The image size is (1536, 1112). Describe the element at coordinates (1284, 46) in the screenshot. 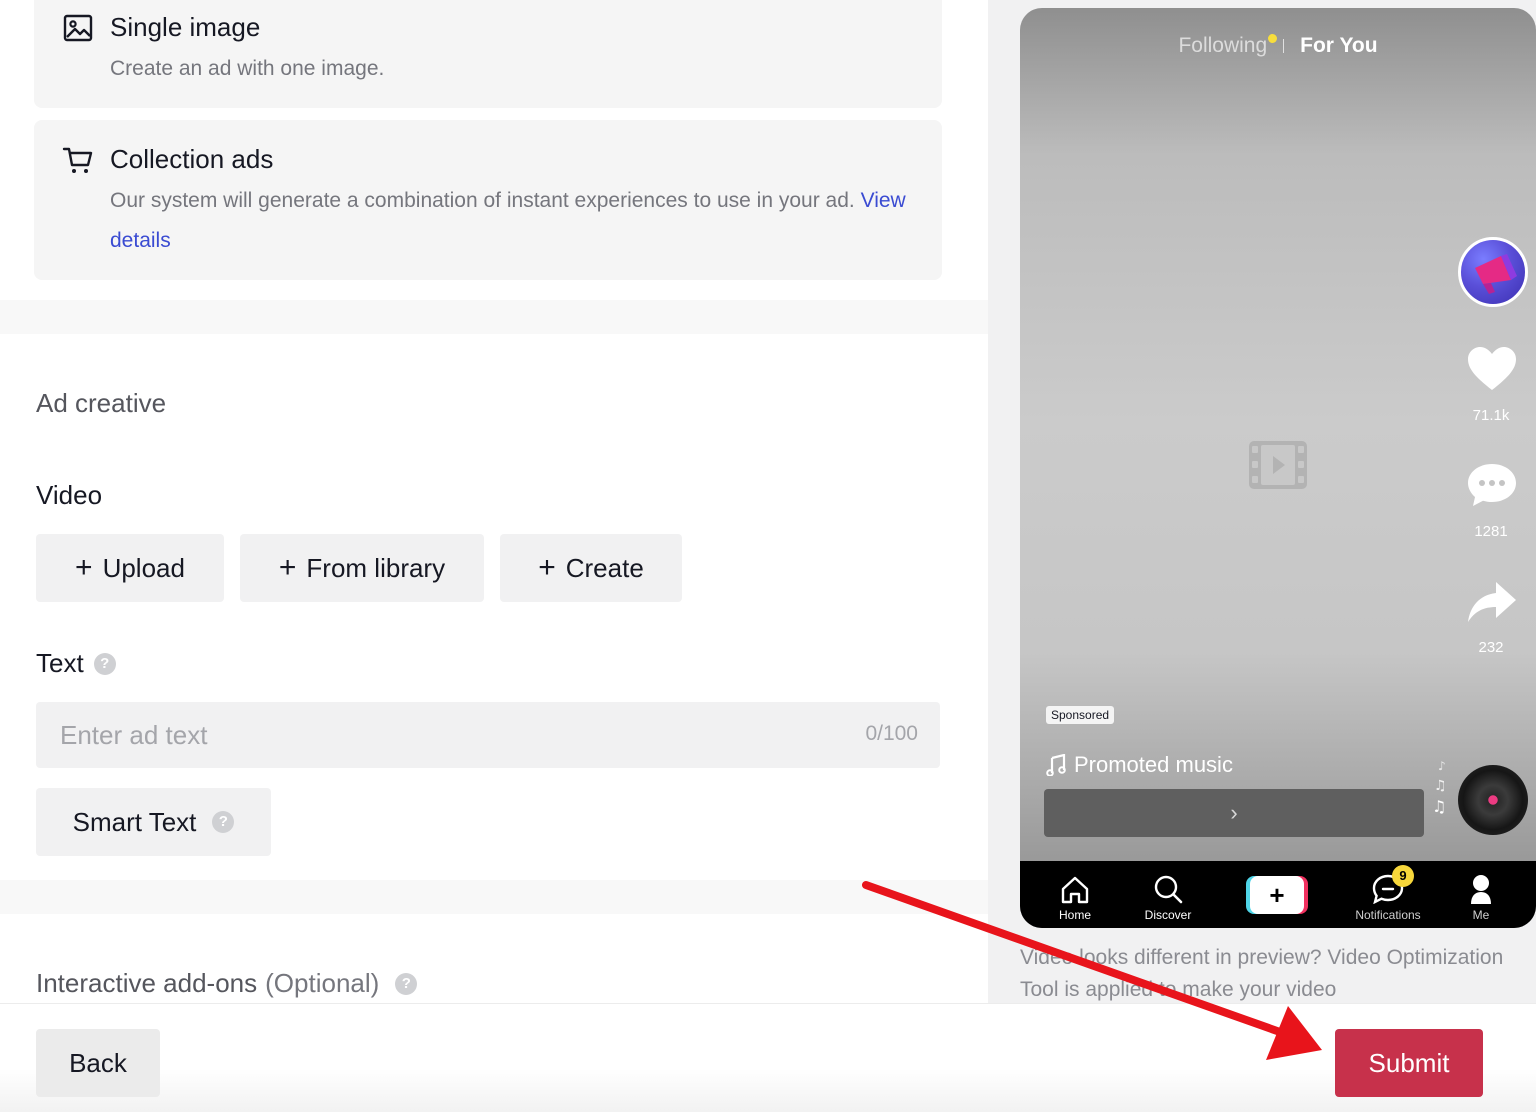

I see `tab-separator` at that location.